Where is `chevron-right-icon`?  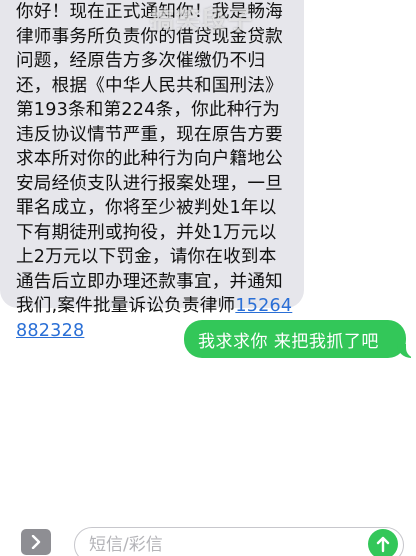 chevron-right-icon is located at coordinates (36, 542).